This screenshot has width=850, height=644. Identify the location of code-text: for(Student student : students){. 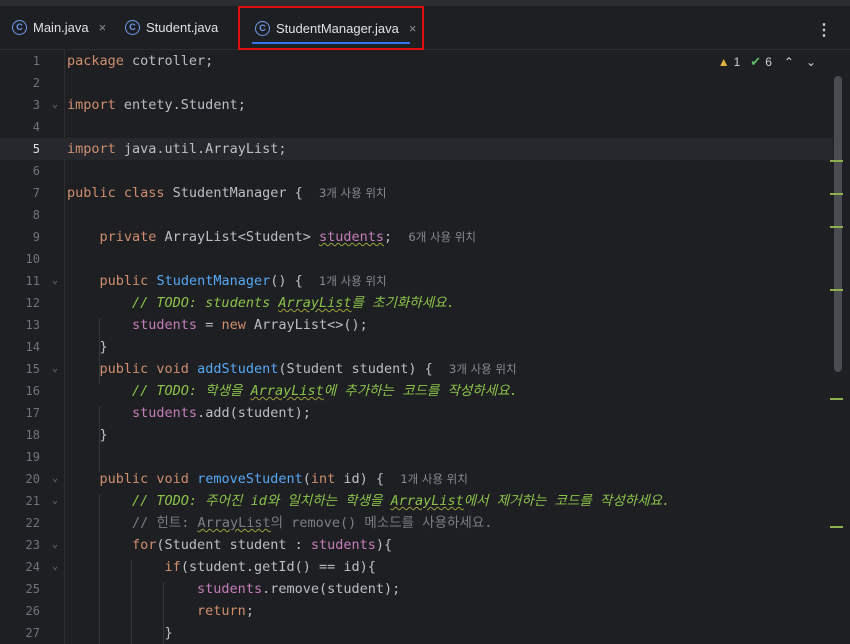
(262, 545).